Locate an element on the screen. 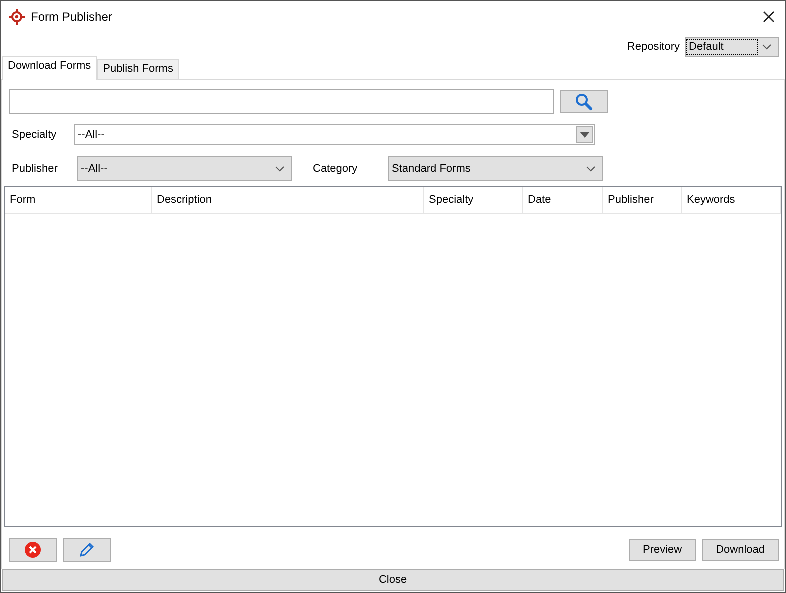  close-icon is located at coordinates (769, 16).